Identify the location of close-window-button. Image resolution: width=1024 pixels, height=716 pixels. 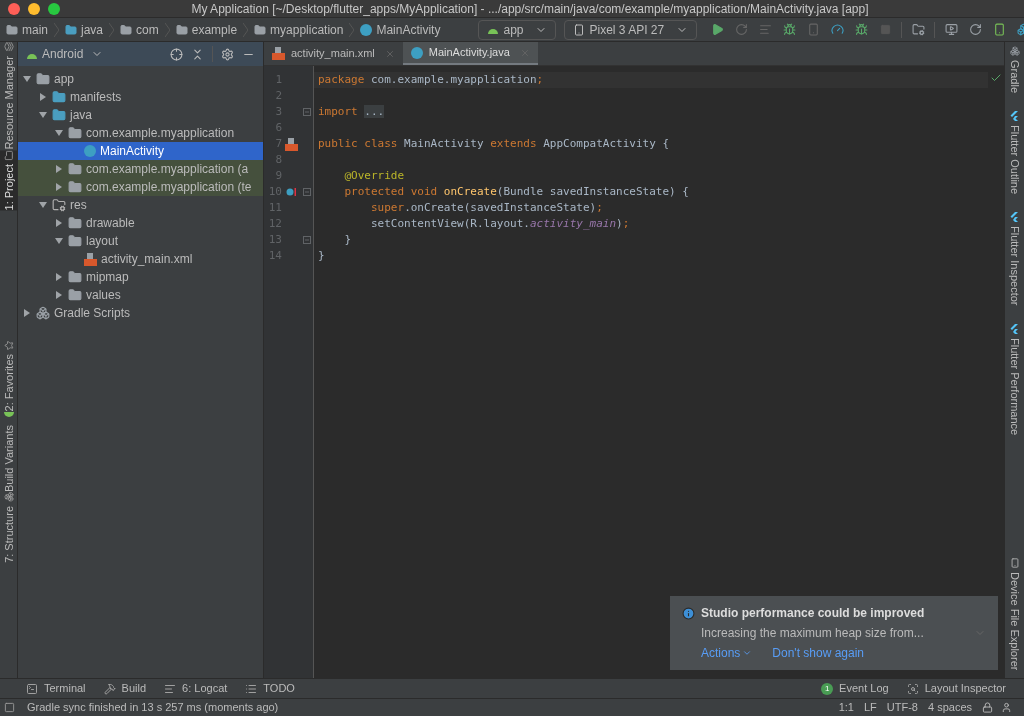
(14, 8).